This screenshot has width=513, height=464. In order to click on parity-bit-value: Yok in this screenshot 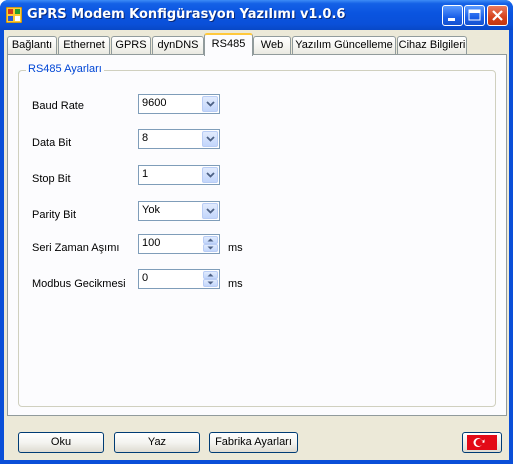, I will do `click(151, 210)`.